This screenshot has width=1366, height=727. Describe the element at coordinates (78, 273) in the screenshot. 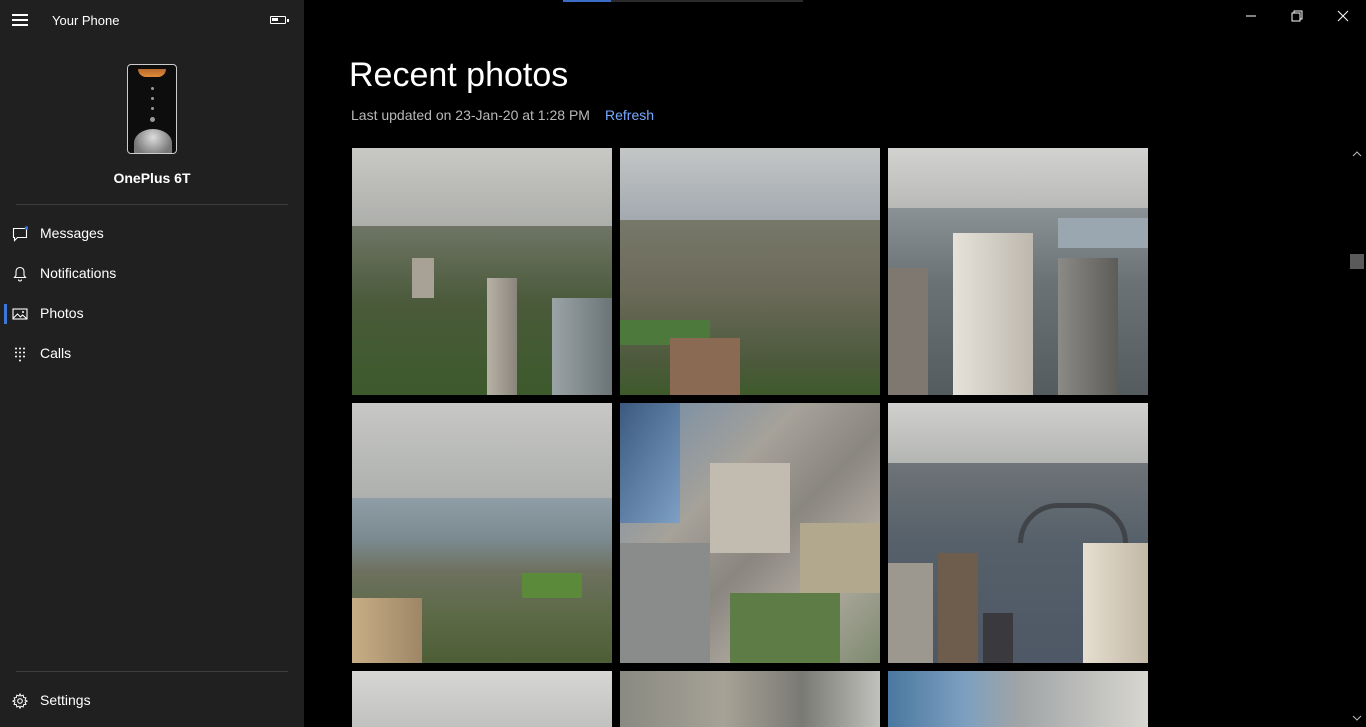

I see `sidebar-item-label: Notifications` at that location.